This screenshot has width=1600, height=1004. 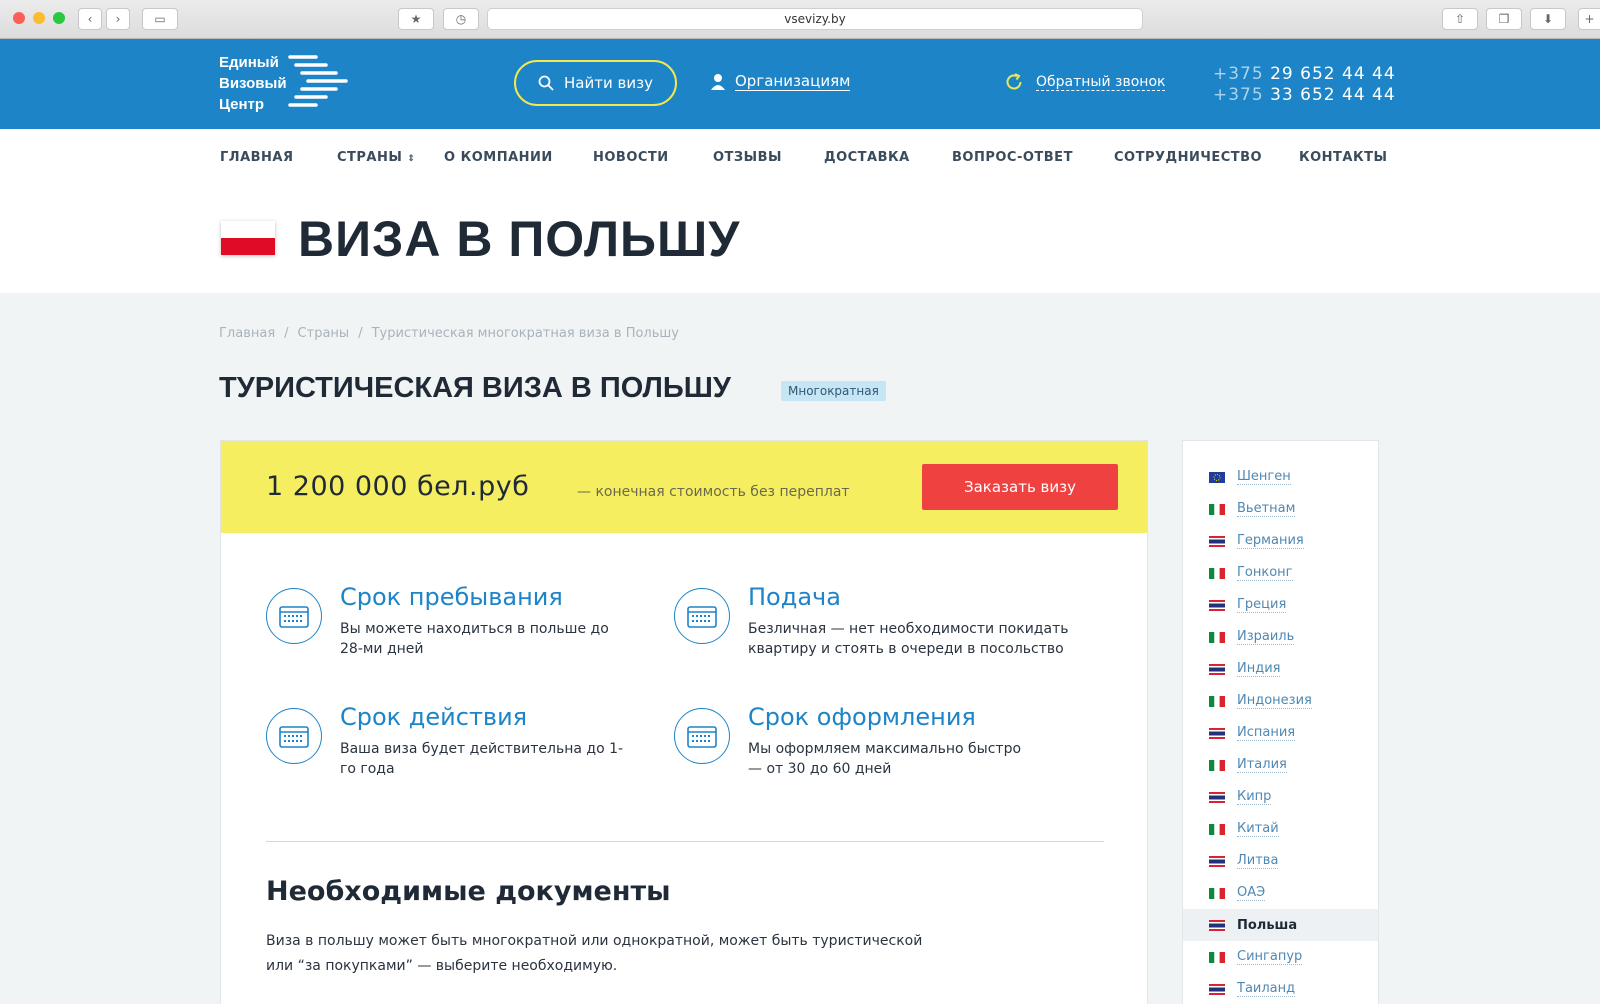 I want to click on country-item: Шенген, so click(x=1280, y=477).